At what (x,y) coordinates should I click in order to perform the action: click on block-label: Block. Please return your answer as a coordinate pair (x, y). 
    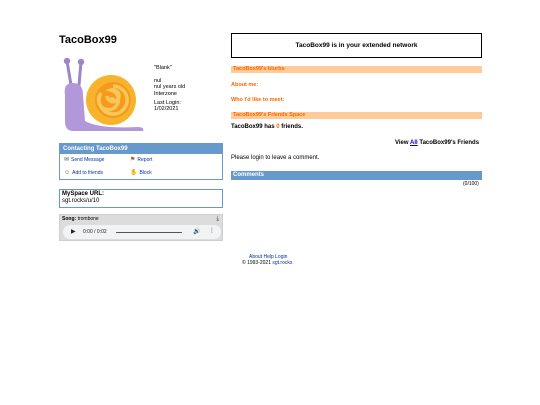
    Looking at the image, I should click on (145, 173).